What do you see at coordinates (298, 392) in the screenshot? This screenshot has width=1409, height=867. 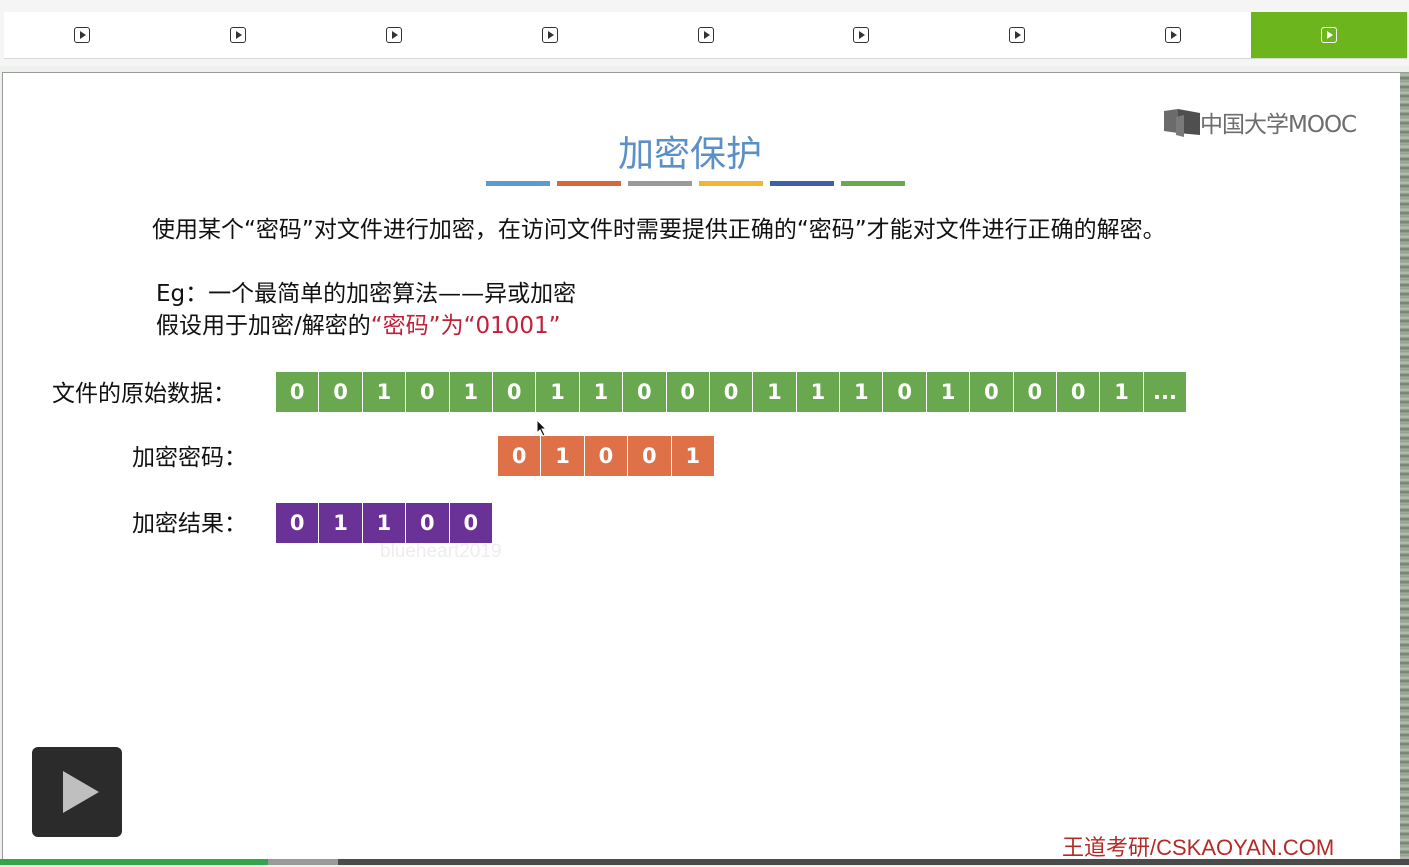 I see `original-bit-1: 0` at bounding box center [298, 392].